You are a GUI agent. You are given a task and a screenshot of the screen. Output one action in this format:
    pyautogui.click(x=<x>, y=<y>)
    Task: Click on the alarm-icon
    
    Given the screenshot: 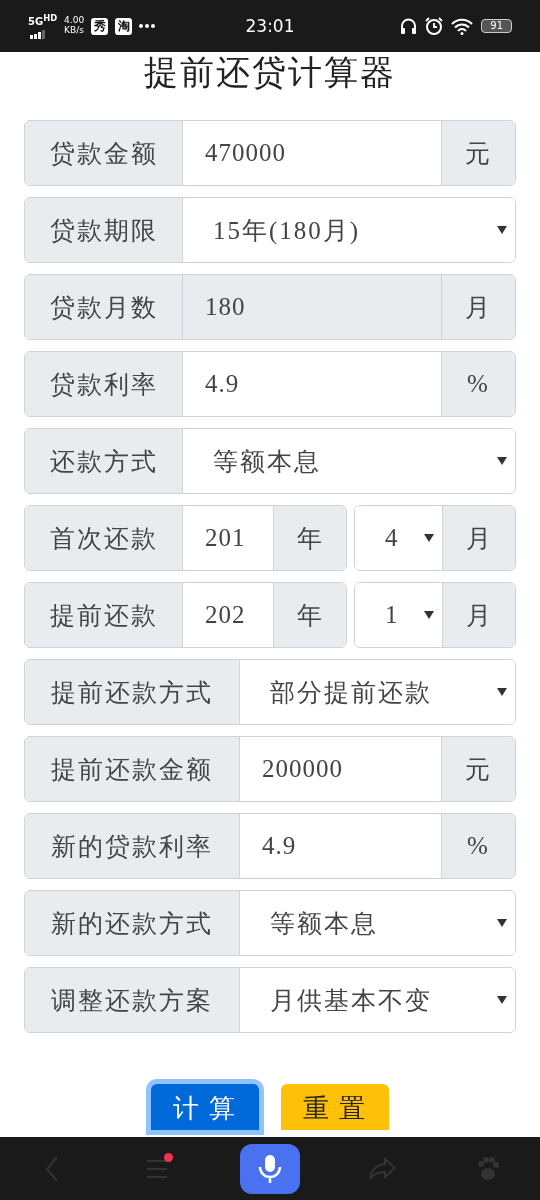 What is the action you would take?
    pyautogui.click(x=434, y=26)
    